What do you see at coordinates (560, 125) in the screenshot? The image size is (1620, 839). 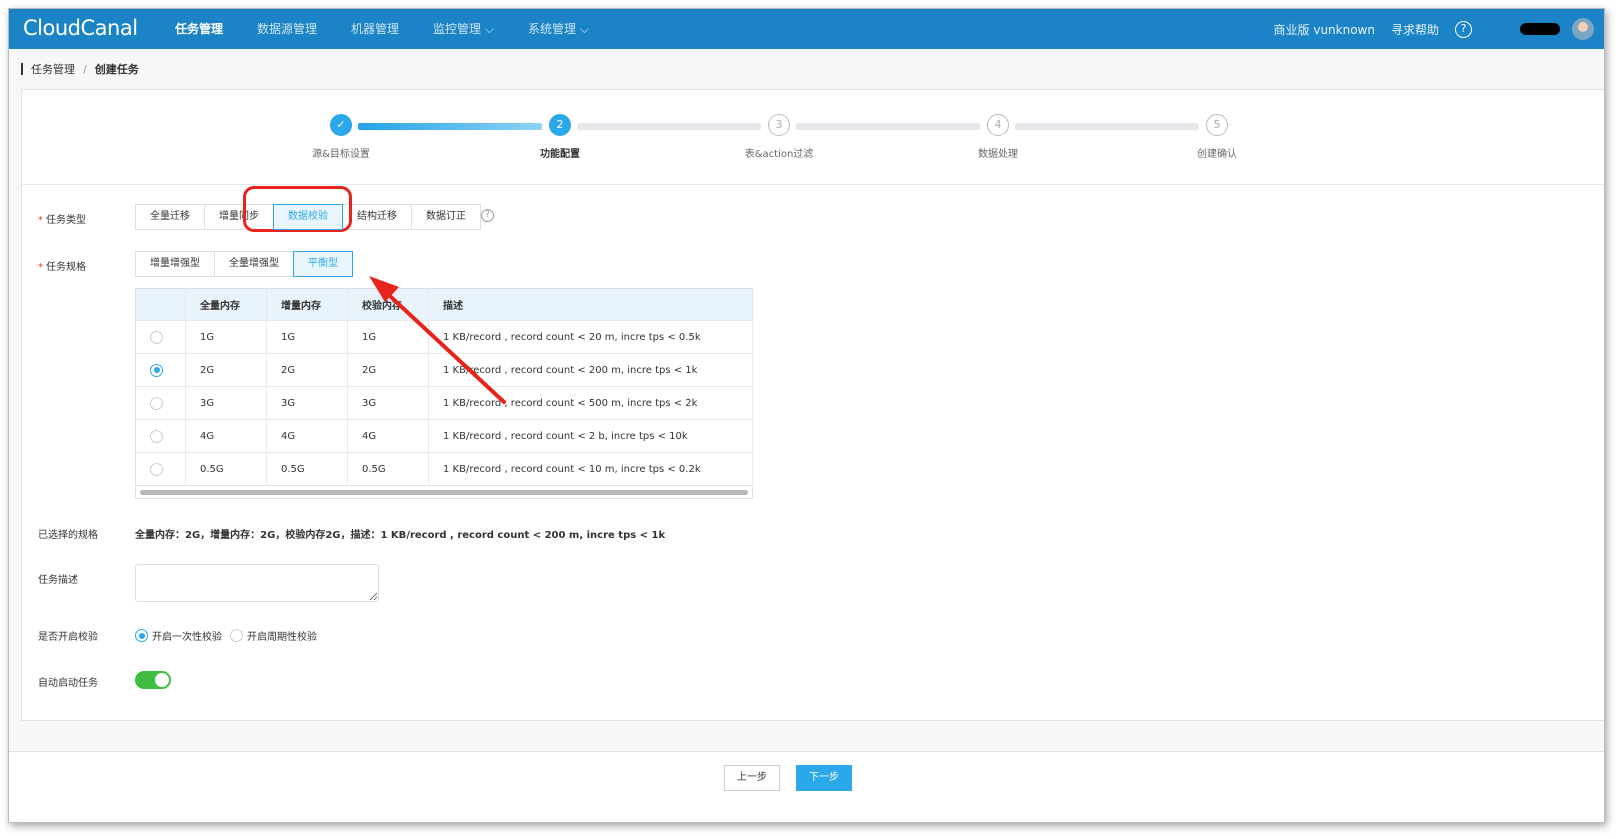 I see `step-2-number: 2` at bounding box center [560, 125].